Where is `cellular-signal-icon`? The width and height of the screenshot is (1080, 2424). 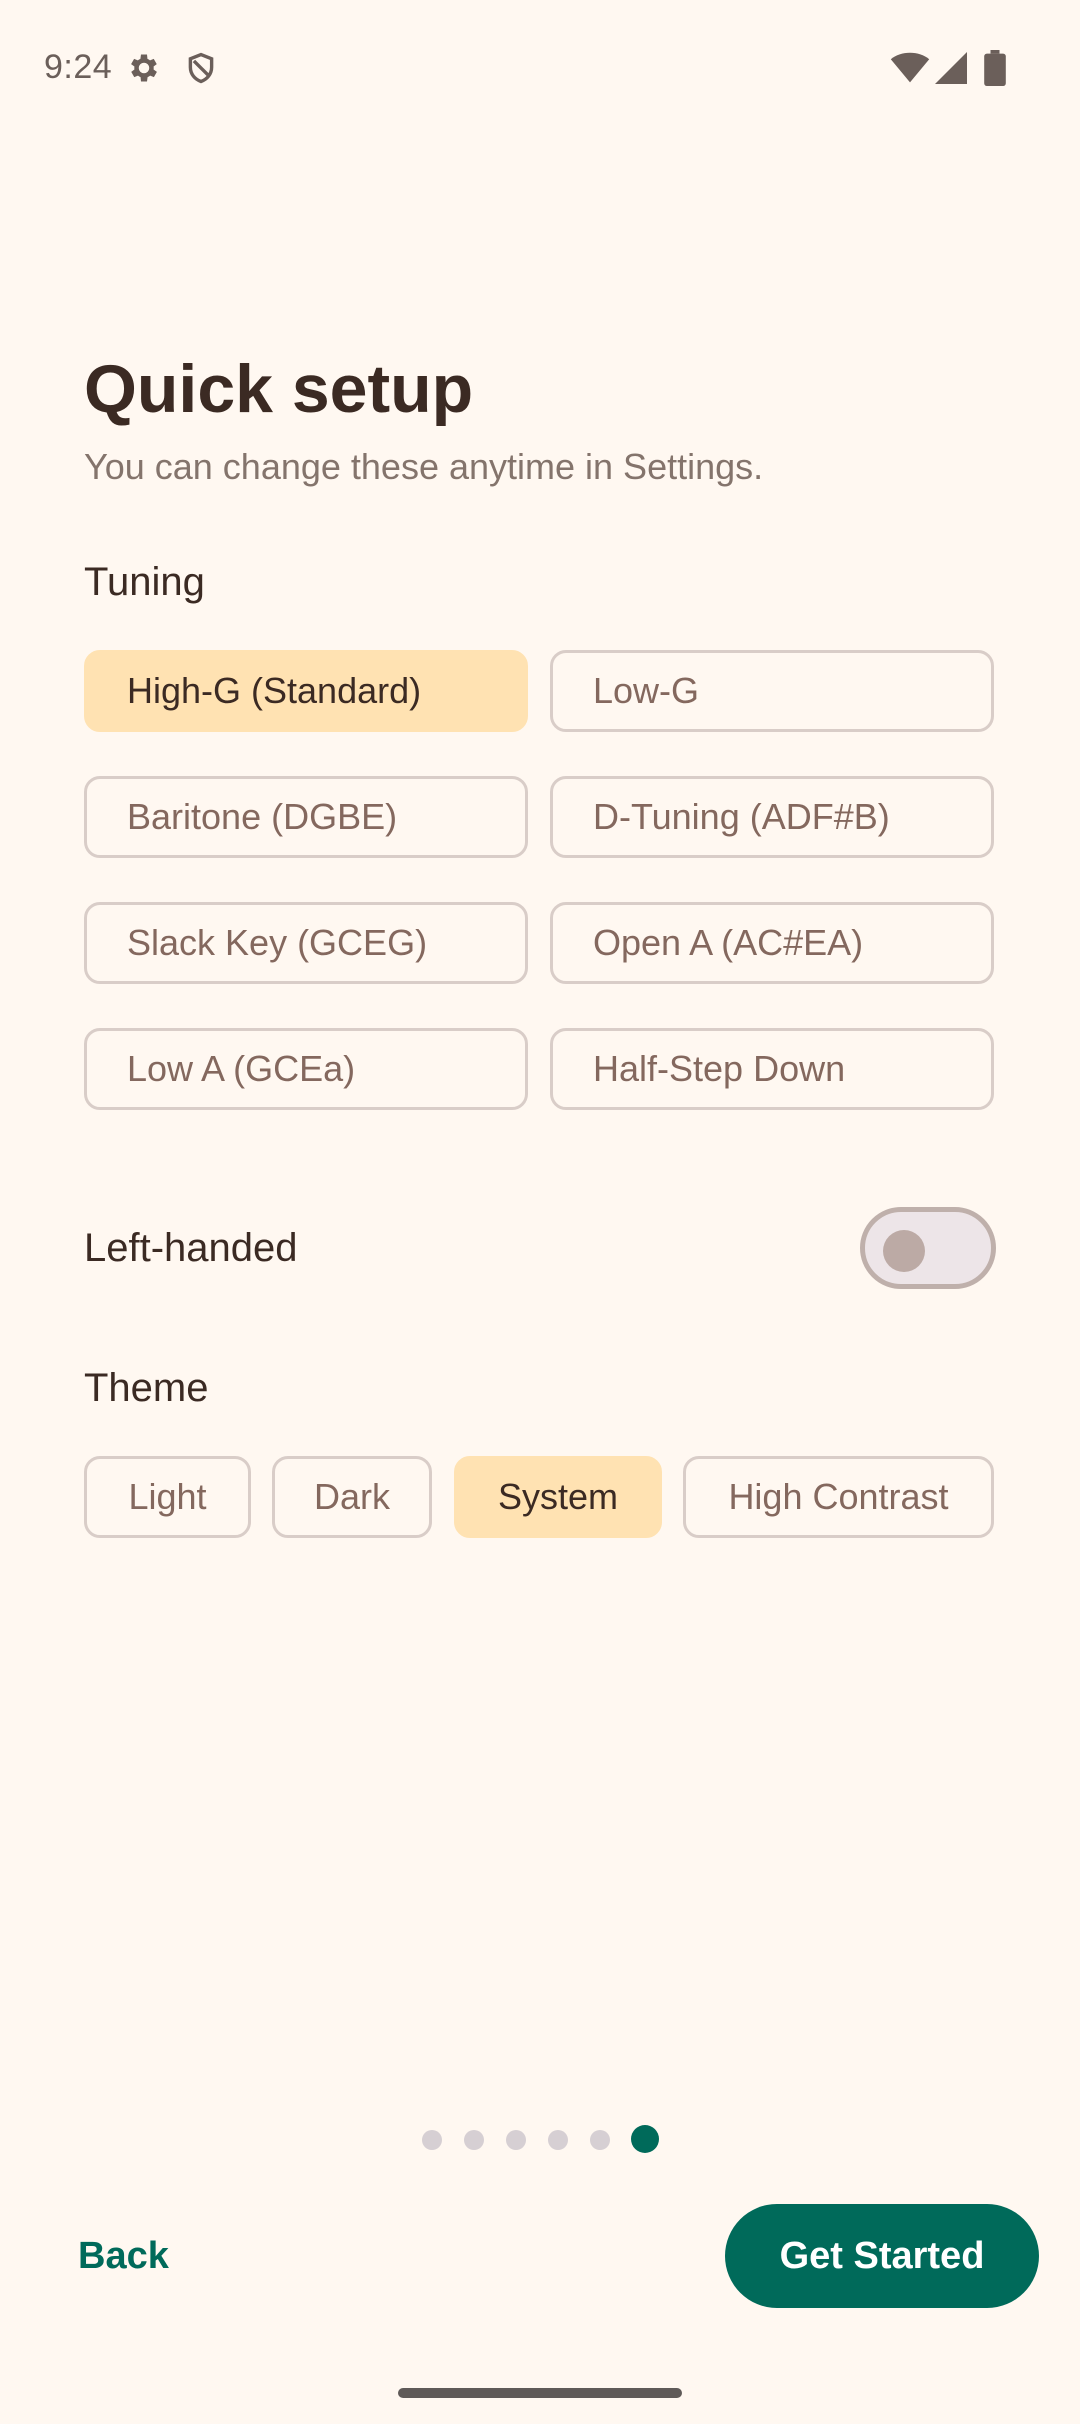
cellular-signal-icon is located at coordinates (951, 70).